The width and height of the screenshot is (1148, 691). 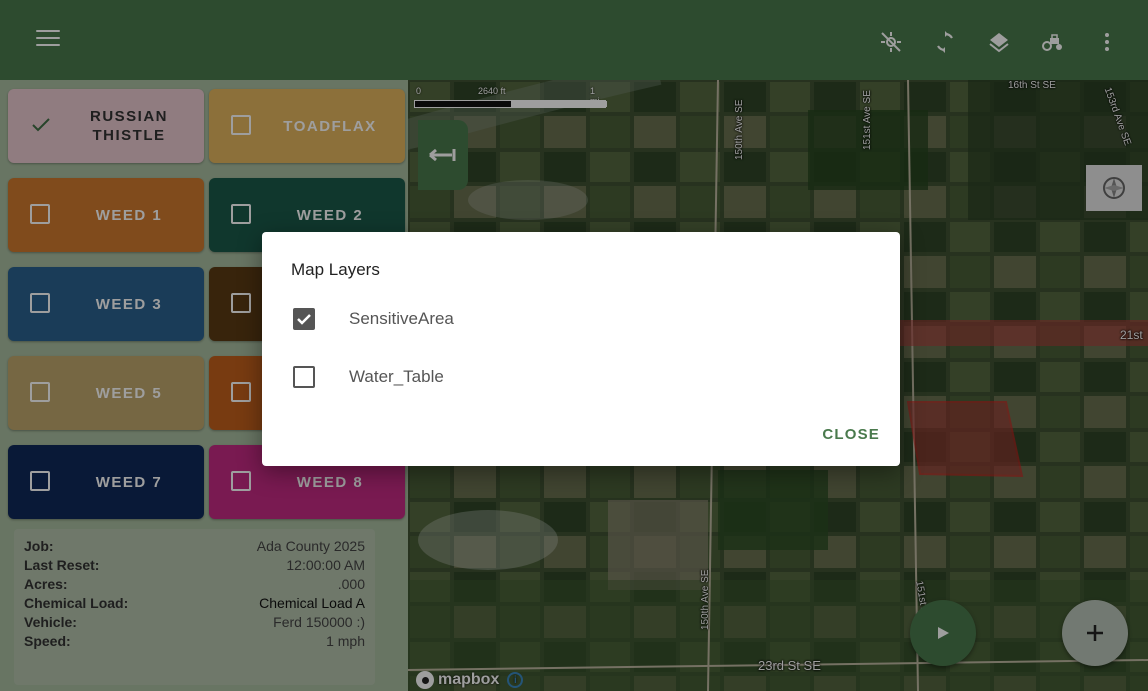 What do you see at coordinates (304, 319) in the screenshot?
I see `checkbox-checked-icon` at bounding box center [304, 319].